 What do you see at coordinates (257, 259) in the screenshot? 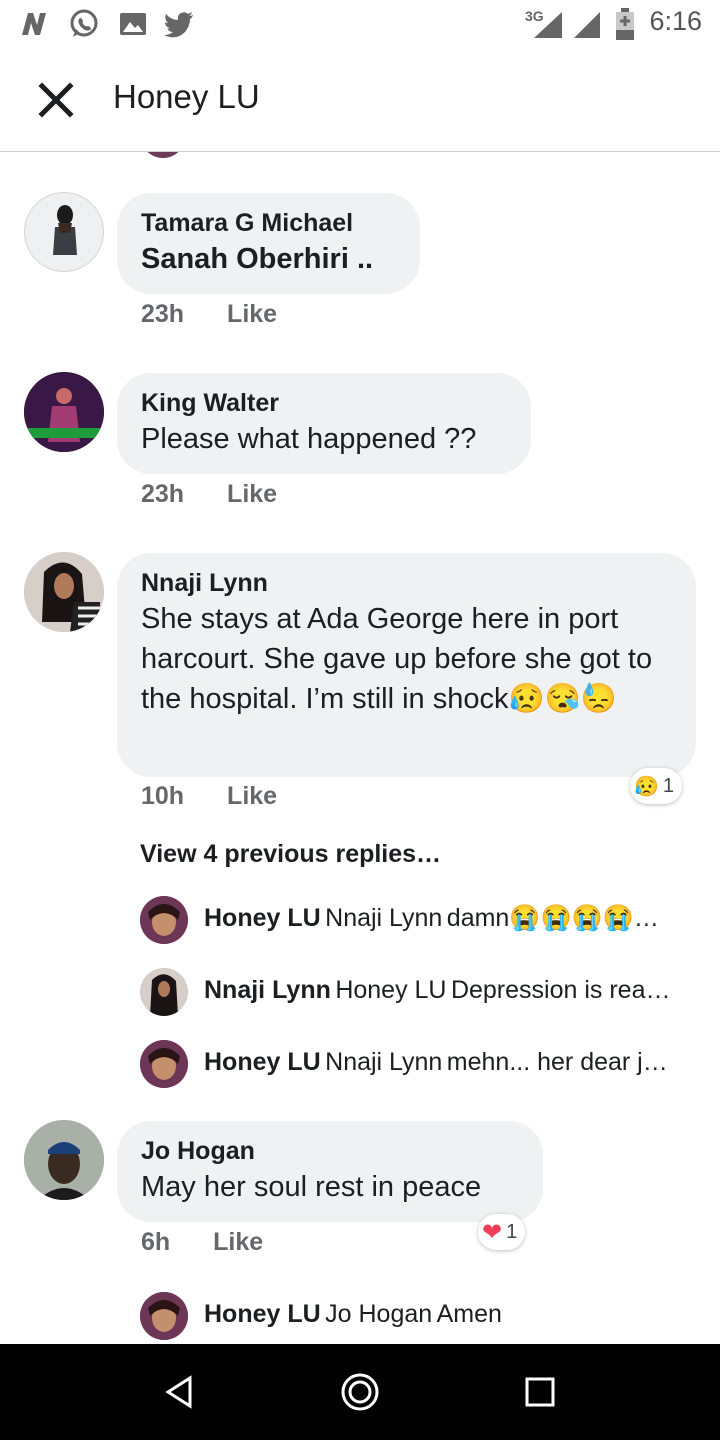
I see `comment-text: Sanah Oberhiri ..` at bounding box center [257, 259].